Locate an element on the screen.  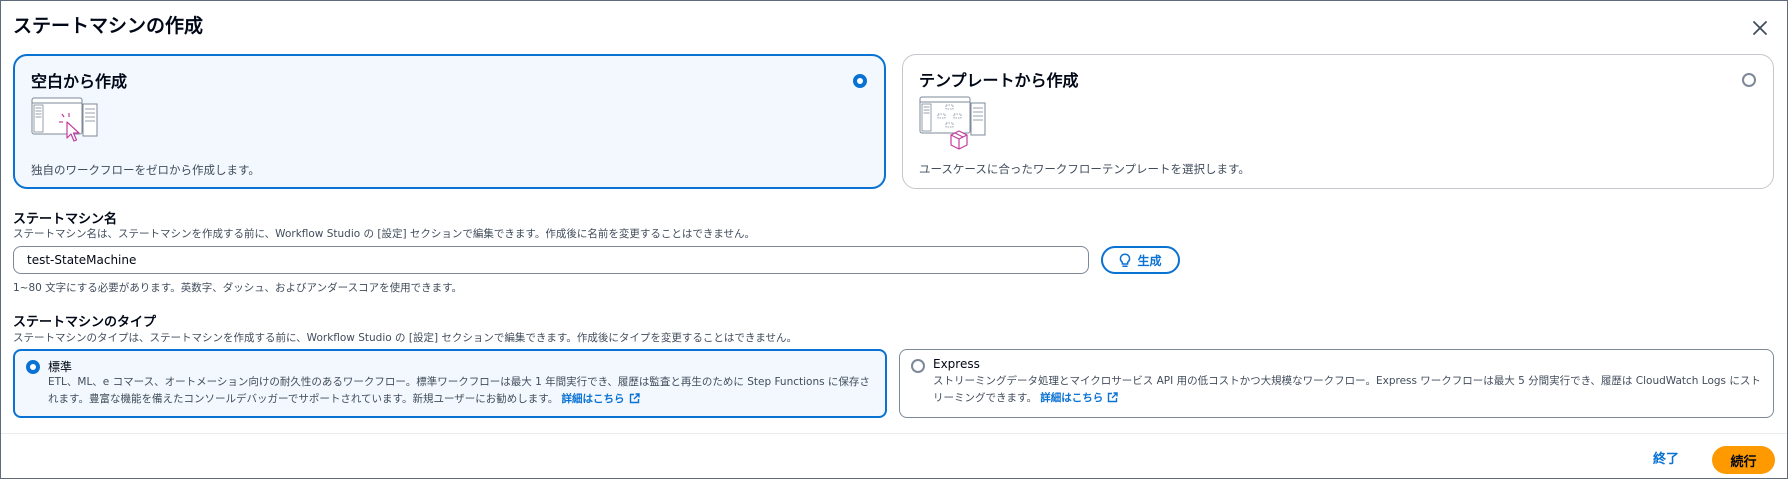
close-icon is located at coordinates (1760, 28).